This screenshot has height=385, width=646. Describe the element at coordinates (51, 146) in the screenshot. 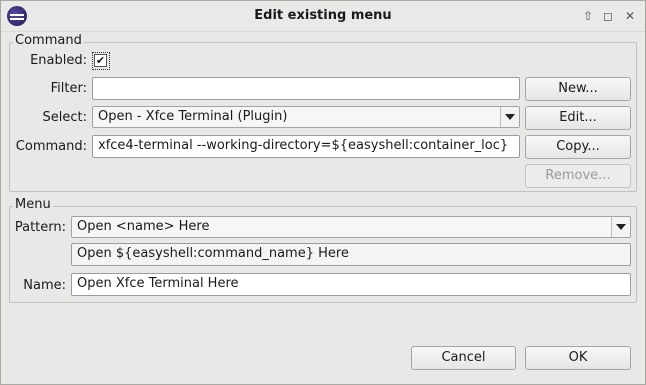

I see `command-label: Command:` at that location.